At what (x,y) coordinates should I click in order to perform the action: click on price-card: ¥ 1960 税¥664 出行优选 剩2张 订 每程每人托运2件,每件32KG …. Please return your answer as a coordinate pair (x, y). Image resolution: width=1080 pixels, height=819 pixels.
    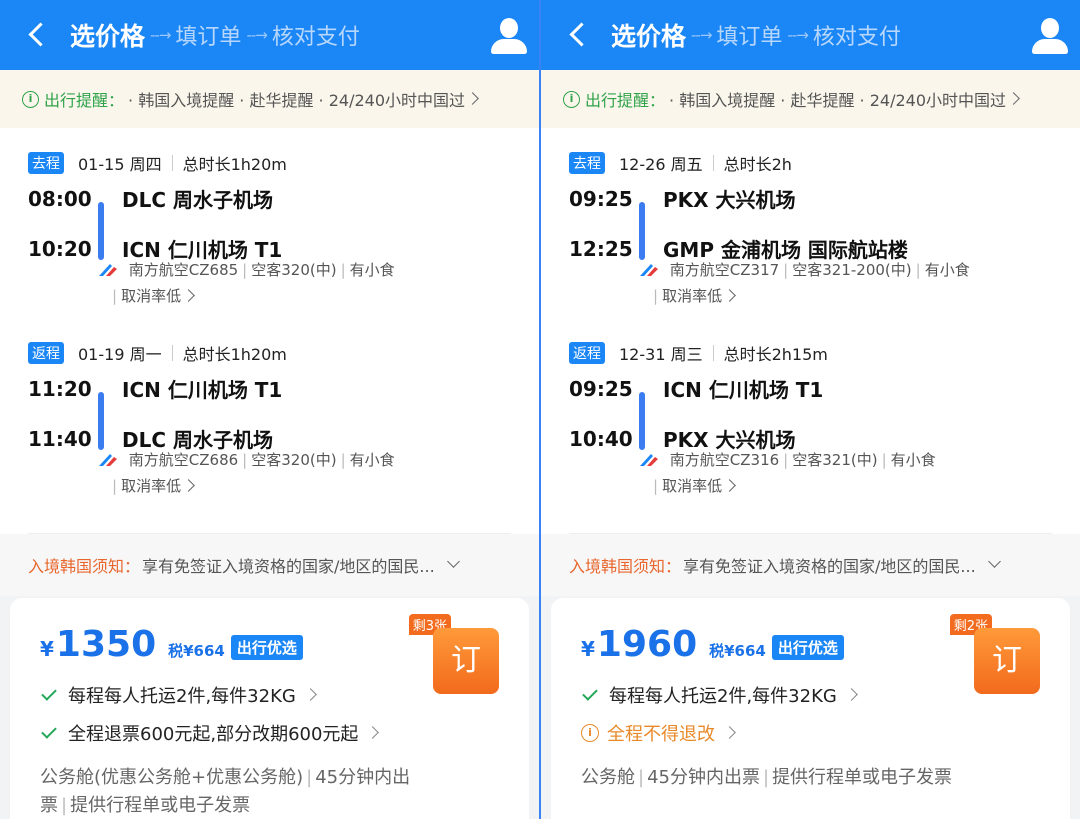
    Looking at the image, I should click on (810, 708).